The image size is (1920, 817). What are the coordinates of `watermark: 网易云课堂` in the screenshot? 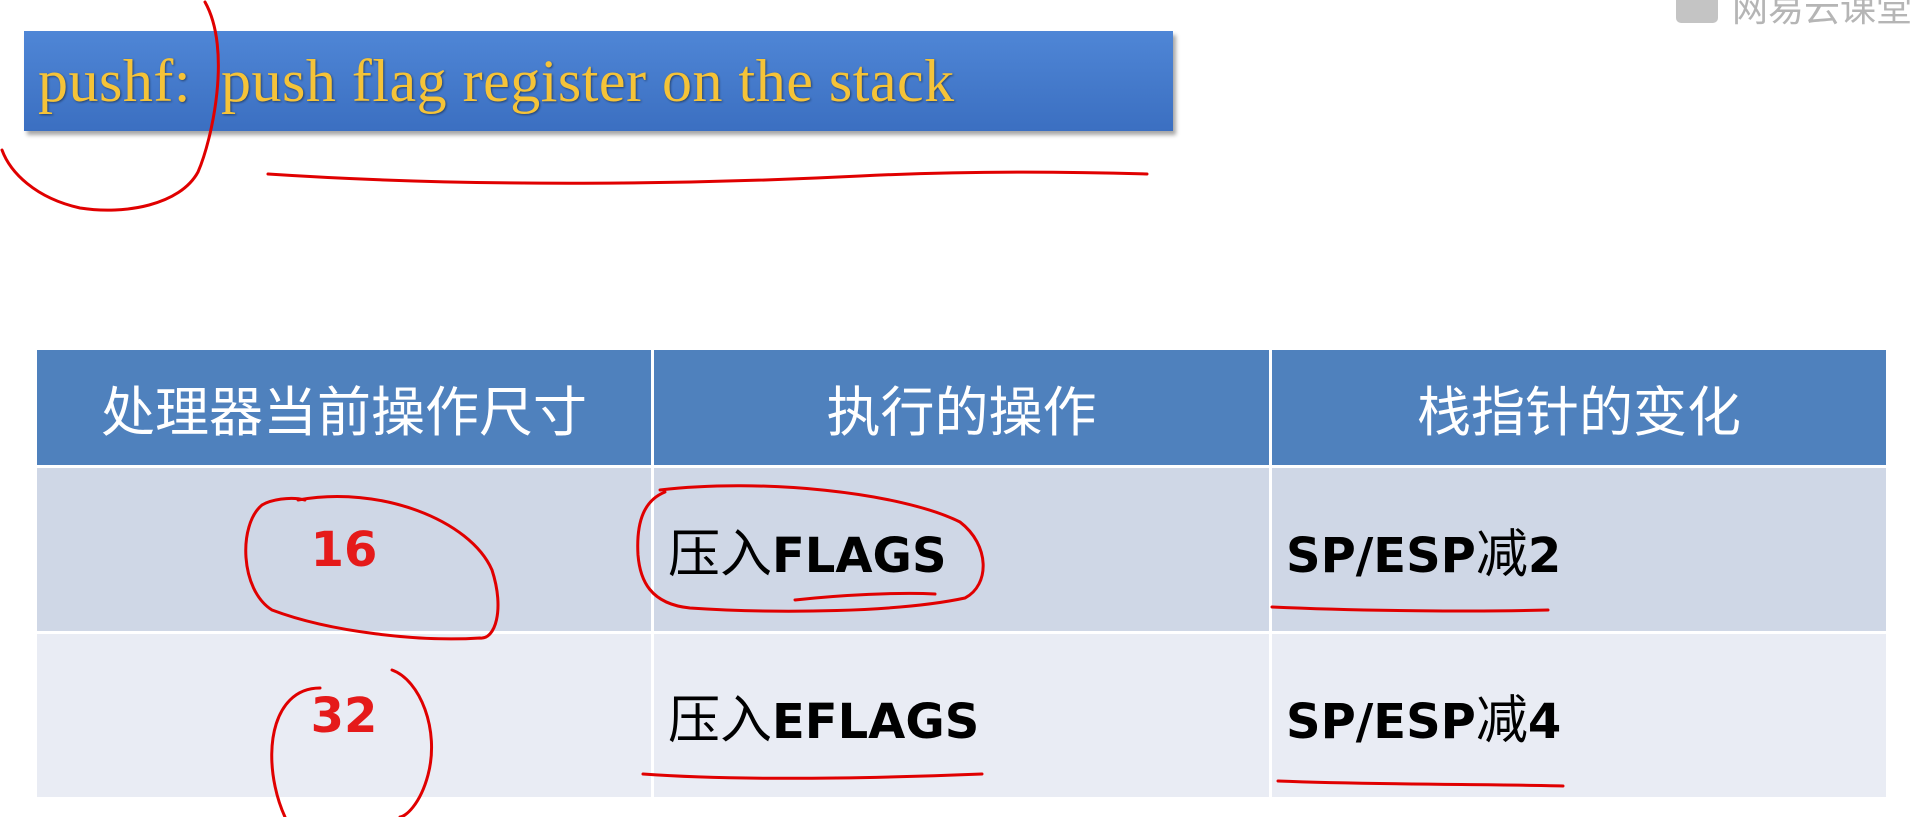 It's located at (1794, 15).